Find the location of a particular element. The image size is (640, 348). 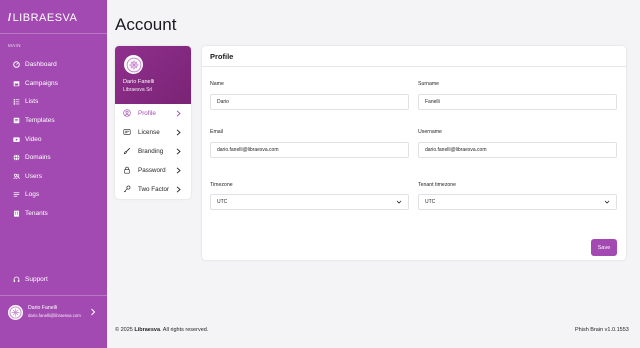

video-icon is located at coordinates (16, 139).